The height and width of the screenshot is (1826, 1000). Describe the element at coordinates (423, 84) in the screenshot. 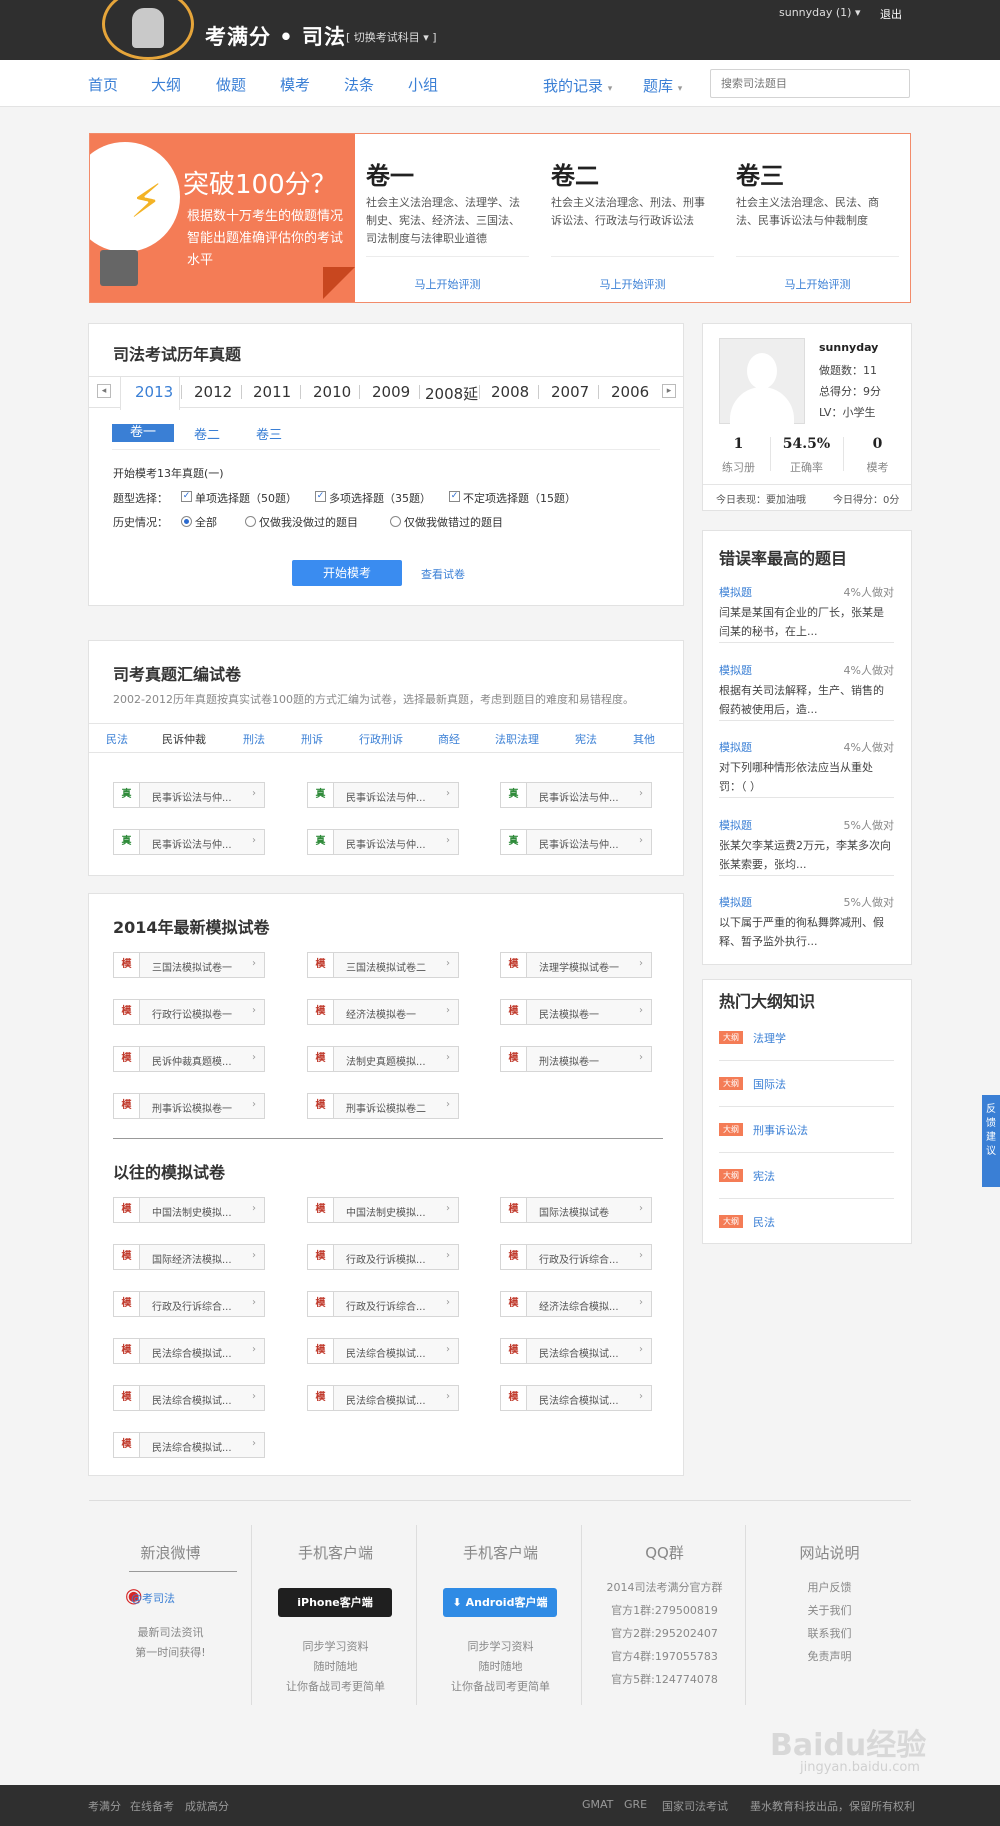

I see `nav-group: 小组` at that location.